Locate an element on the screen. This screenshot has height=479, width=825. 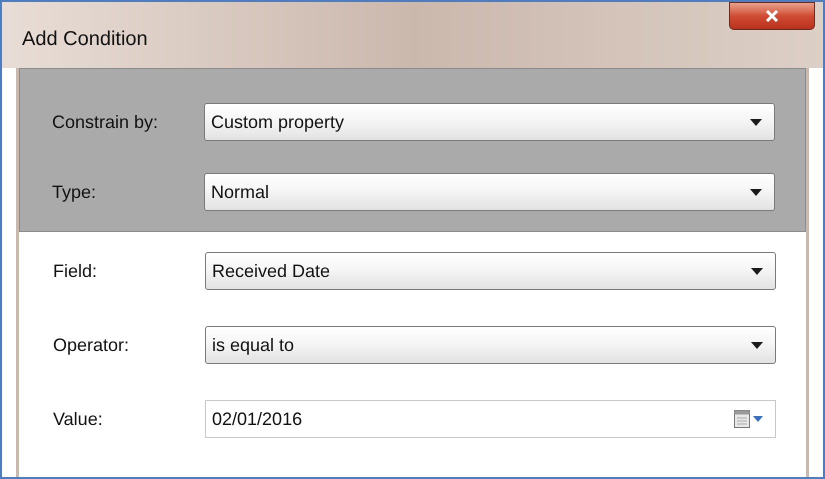
field-label: Constrain by: is located at coordinates (106, 122).